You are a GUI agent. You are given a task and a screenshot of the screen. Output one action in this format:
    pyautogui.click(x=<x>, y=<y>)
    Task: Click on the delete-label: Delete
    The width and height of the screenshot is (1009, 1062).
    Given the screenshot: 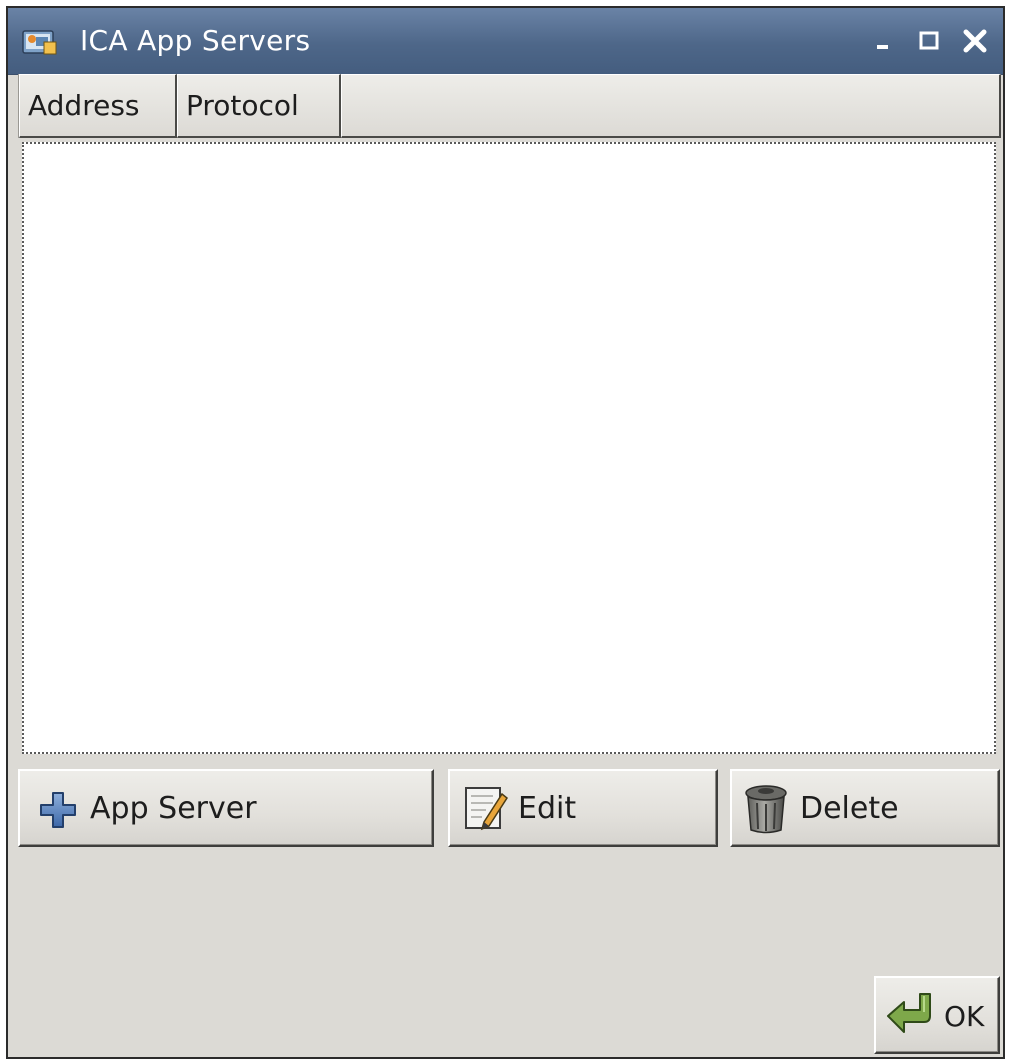 What is the action you would take?
    pyautogui.click(x=849, y=808)
    